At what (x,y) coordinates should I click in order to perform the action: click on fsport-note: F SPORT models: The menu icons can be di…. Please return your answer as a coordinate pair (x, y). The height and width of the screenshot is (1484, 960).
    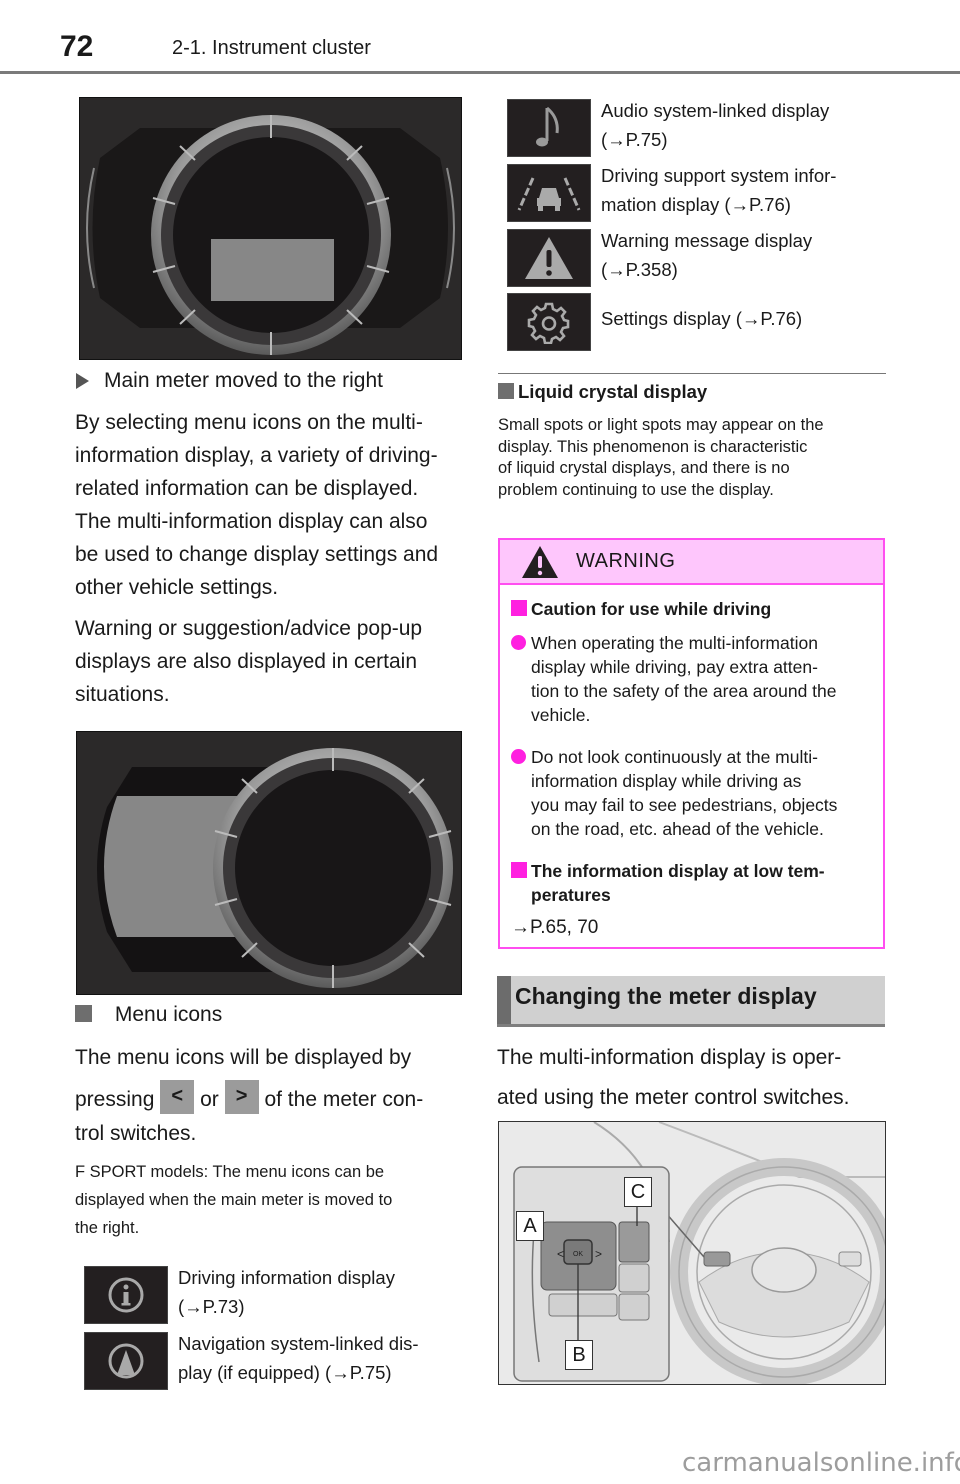
    Looking at the image, I should click on (234, 1200).